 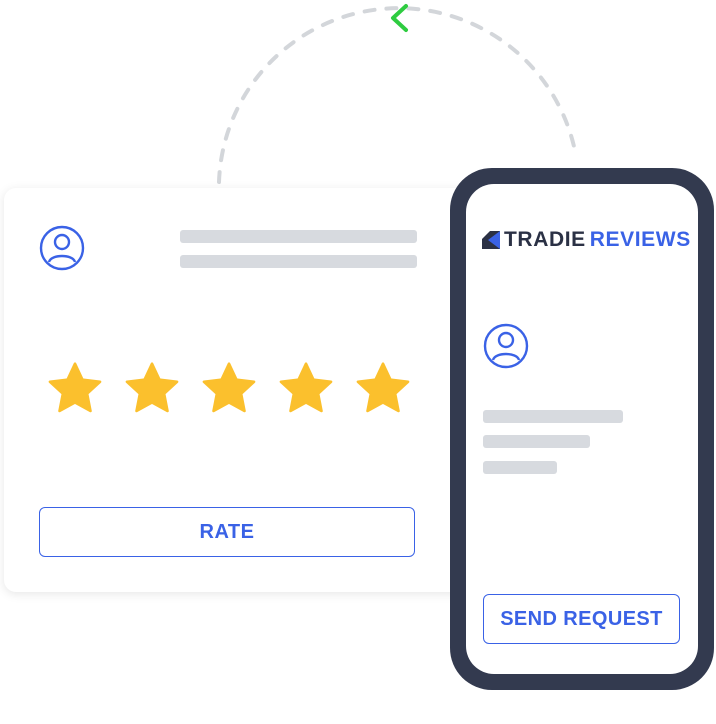 I want to click on brand-logo: TRADIE REVIEWS, so click(x=586, y=240).